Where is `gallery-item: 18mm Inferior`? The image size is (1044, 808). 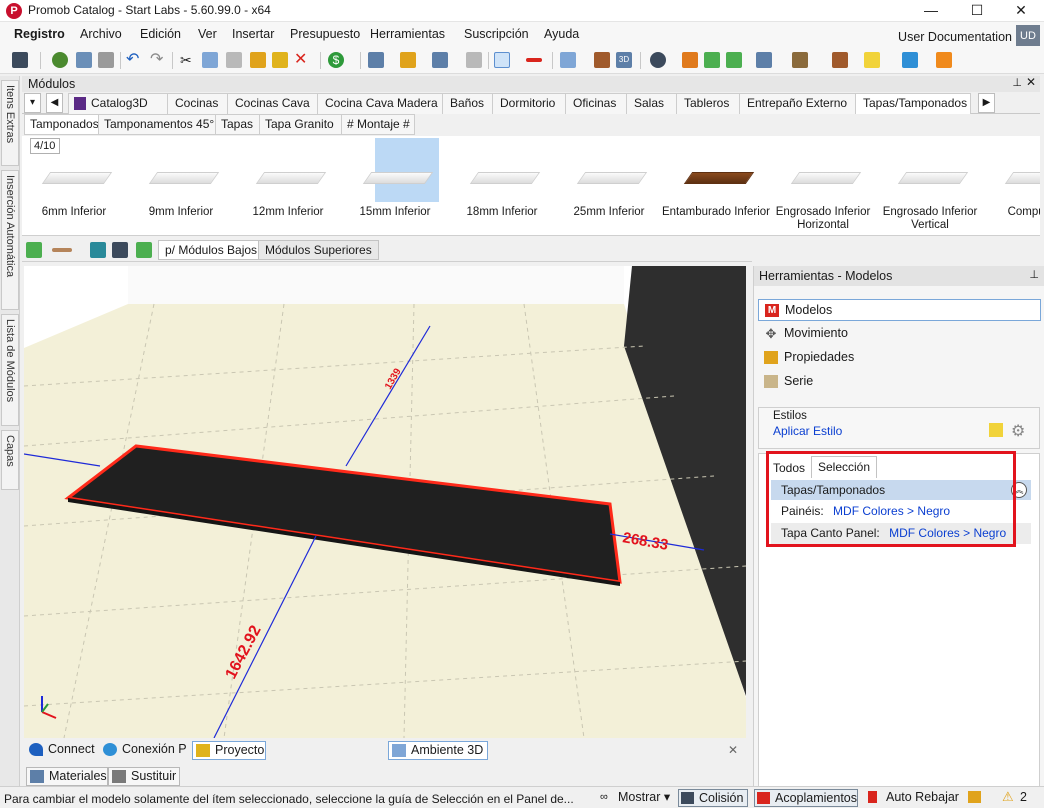
gallery-item: 18mm Inferior is located at coordinates (502, 186).